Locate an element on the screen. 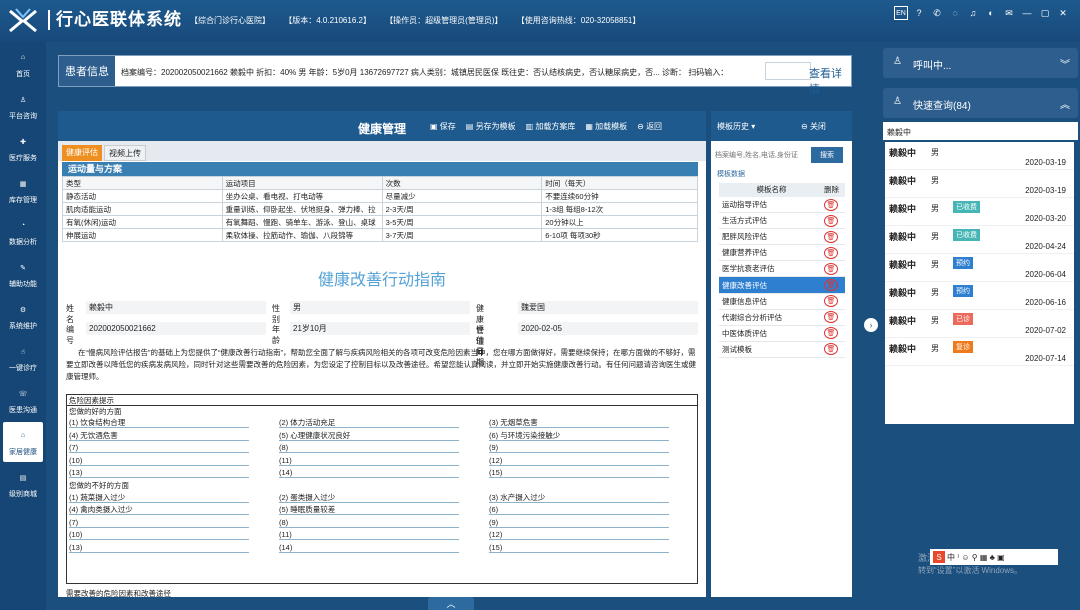 The height and width of the screenshot is (610, 1080). template-list-item: 运动指导评估 🗑 is located at coordinates (782, 205).